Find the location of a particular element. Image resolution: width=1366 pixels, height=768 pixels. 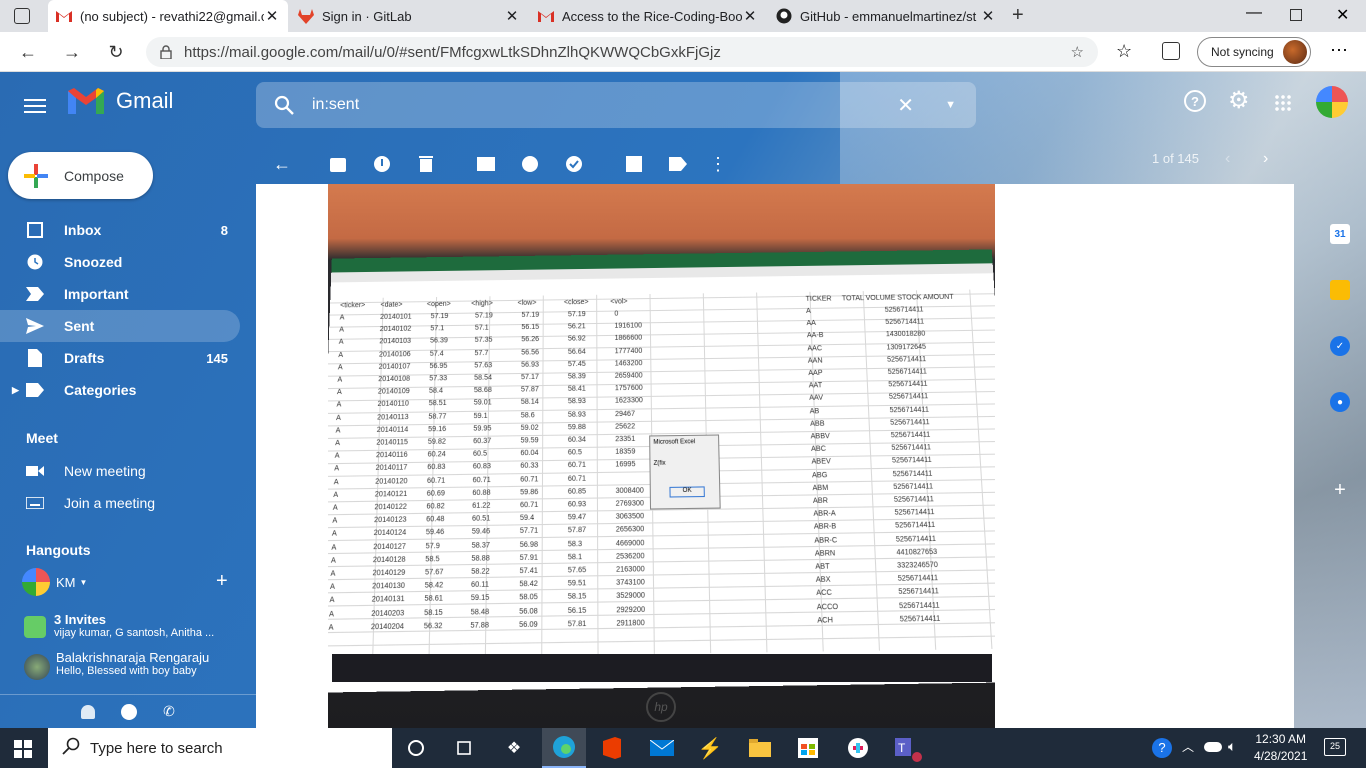

help-icon: ? is located at coordinates (1195, 101).